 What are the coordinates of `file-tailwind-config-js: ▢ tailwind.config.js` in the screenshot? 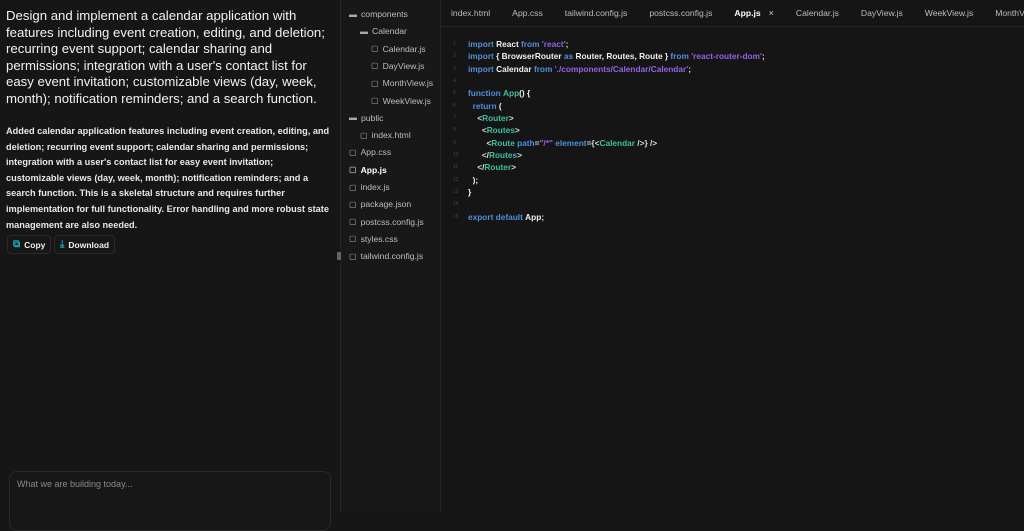 It's located at (386, 256).